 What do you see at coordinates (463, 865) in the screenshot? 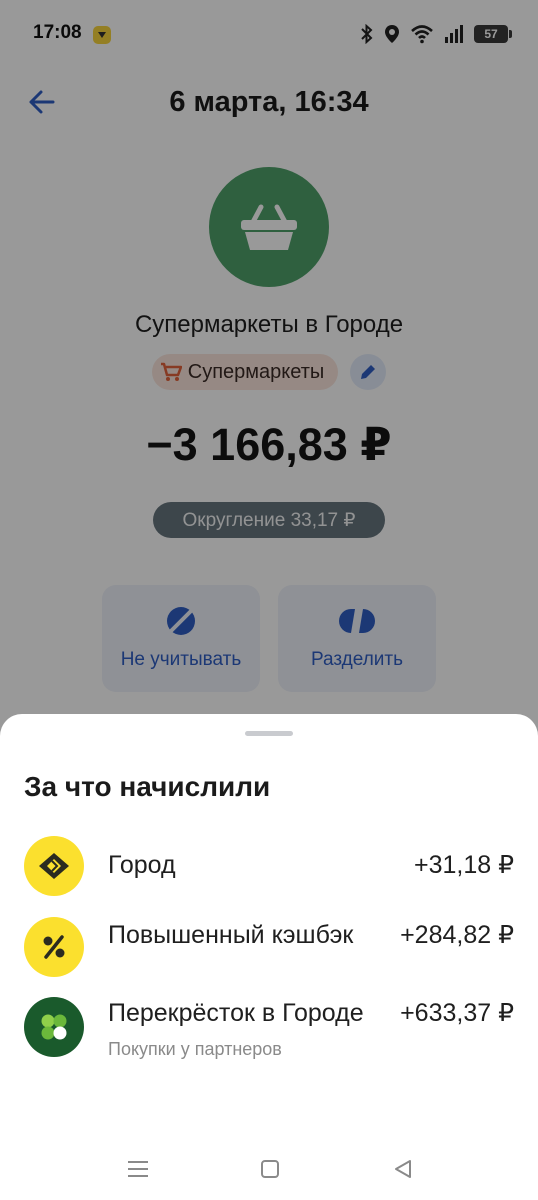
I see `list-item-amount: +31,18 ₽` at bounding box center [463, 865].